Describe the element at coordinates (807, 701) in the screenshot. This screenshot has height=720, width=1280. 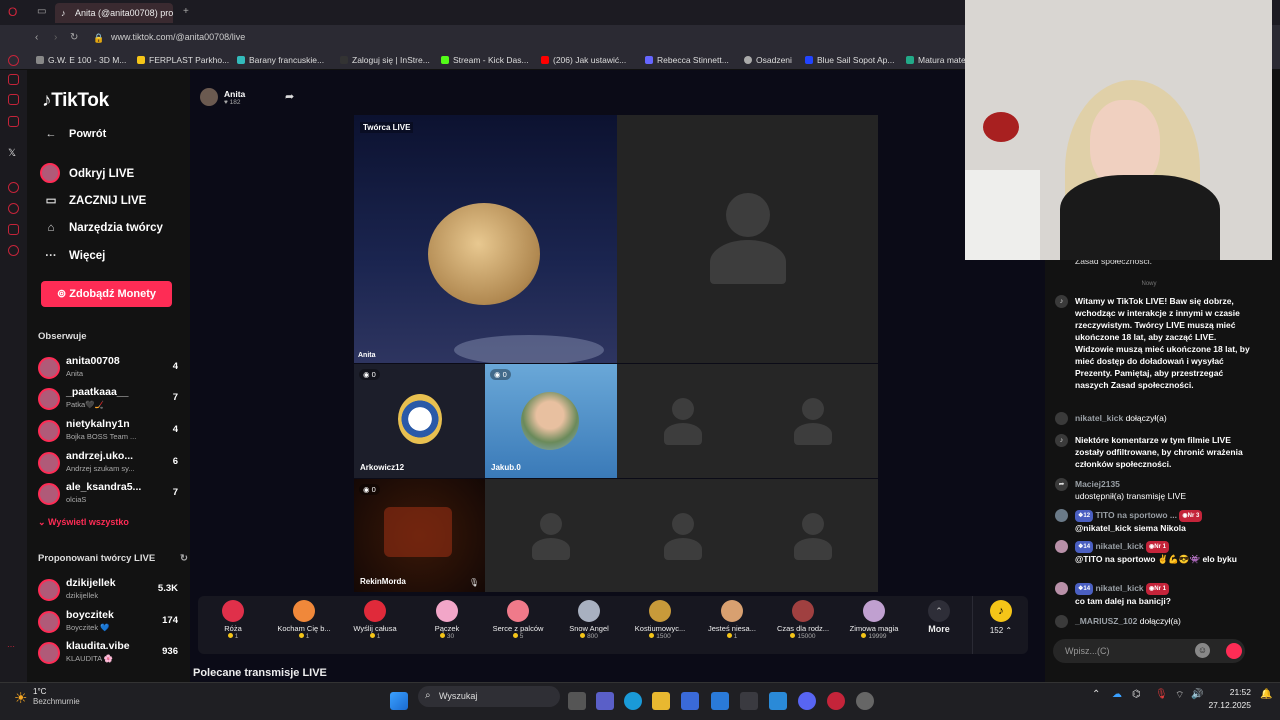
I see `discord-icon` at that location.